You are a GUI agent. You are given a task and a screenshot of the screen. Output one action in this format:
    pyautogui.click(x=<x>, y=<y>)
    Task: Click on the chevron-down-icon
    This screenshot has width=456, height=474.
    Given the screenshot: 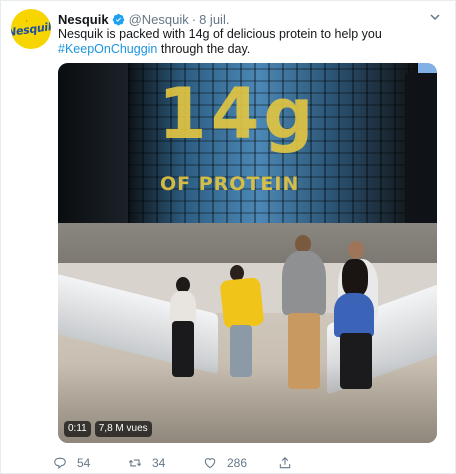 What is the action you would take?
    pyautogui.click(x=435, y=17)
    